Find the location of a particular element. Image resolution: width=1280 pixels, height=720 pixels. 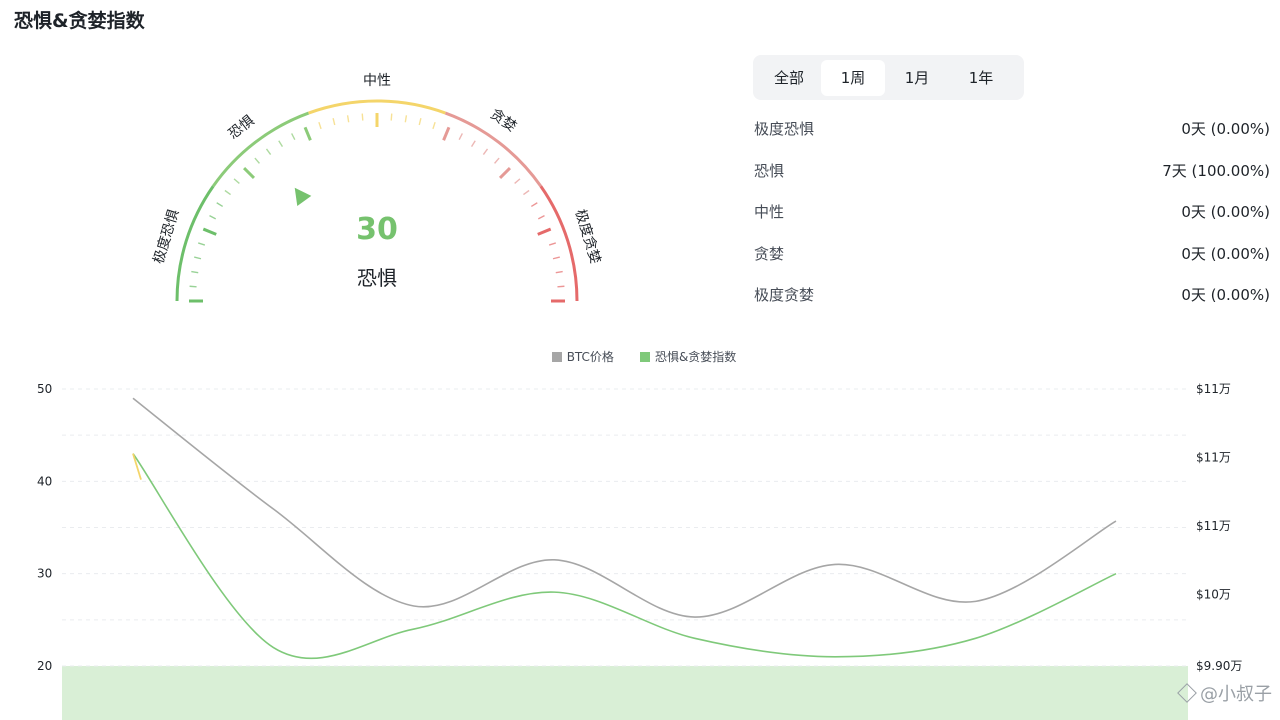

gauge-pointer-icon is located at coordinates (303, 197).